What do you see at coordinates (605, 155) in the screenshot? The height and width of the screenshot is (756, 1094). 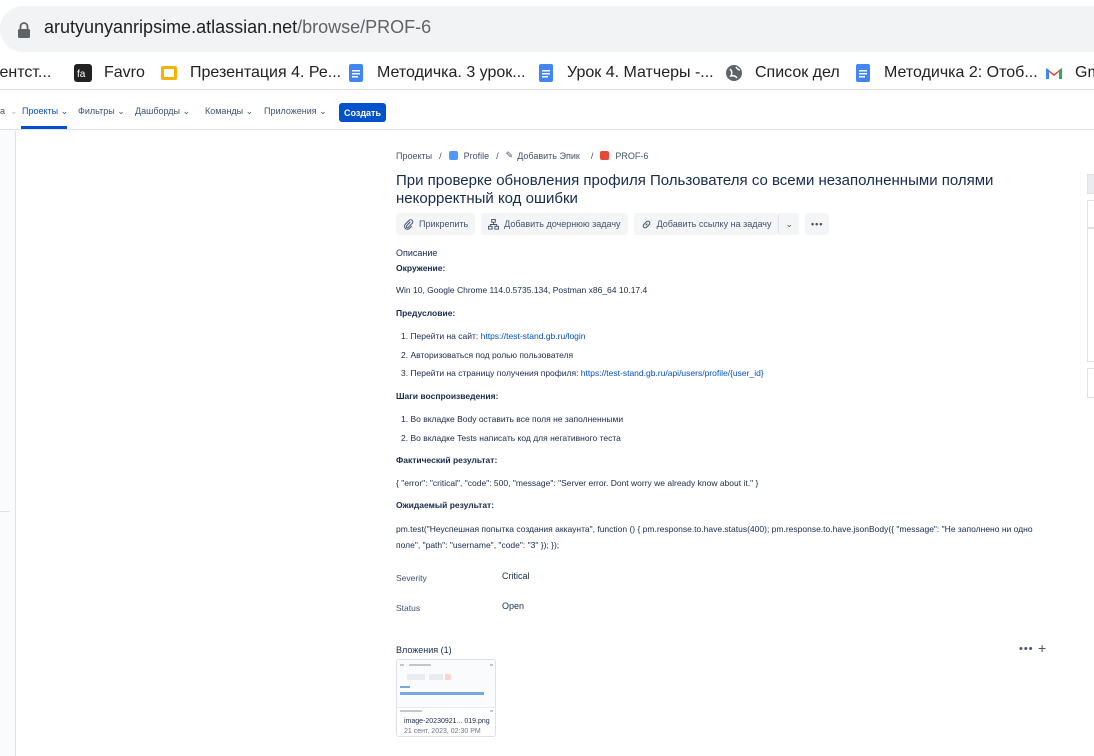 I see `bug-icon` at bounding box center [605, 155].